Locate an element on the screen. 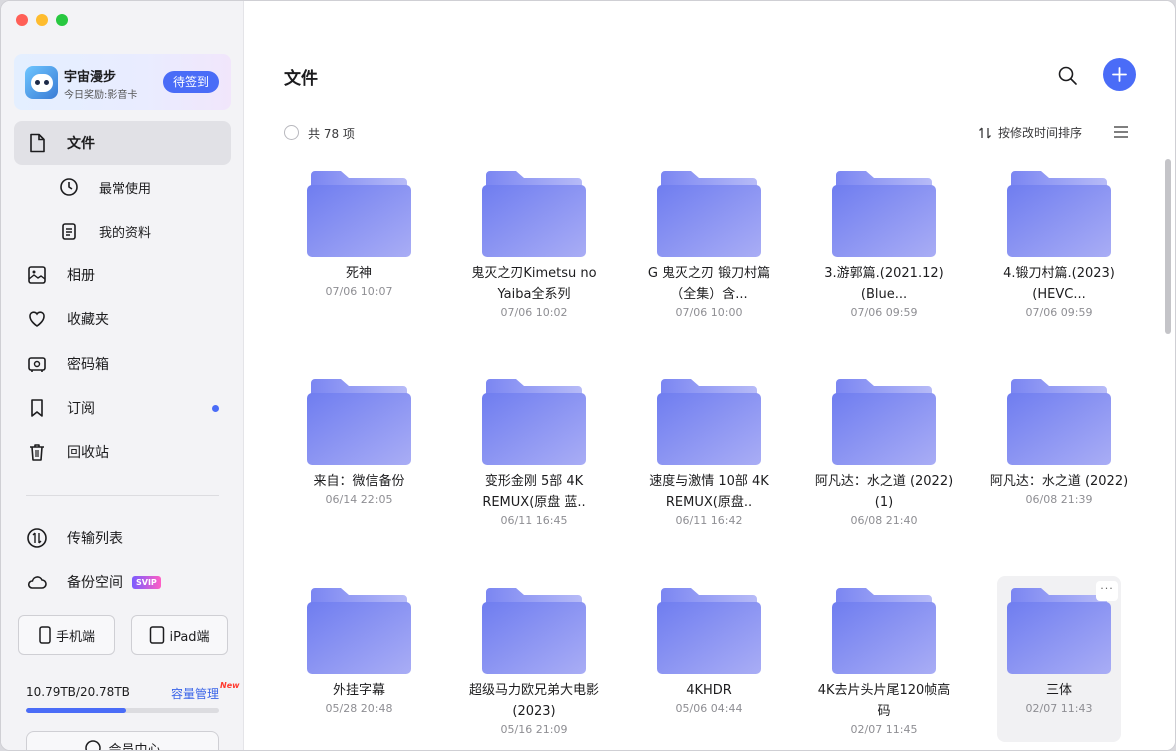 This screenshot has width=1176, height=751. folder-item: 4.锻刀村篇.(2023)(HEVC... 07/06 09:59 is located at coordinates (1059, 242).